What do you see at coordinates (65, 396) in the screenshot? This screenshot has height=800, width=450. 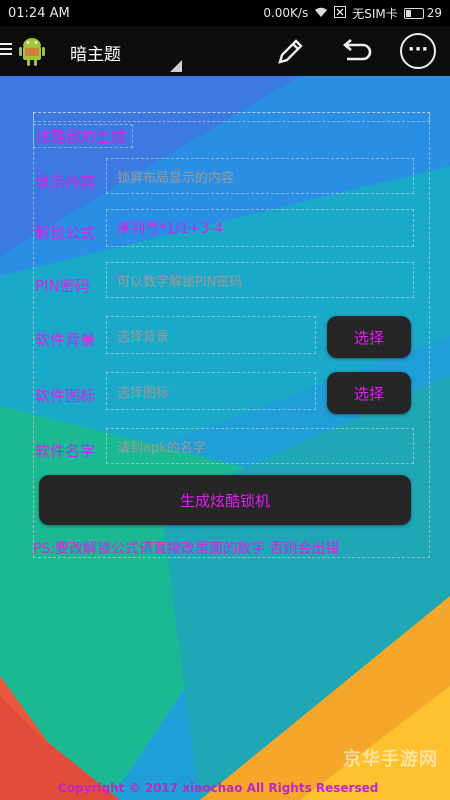 I see `label-icon: 软件图标` at bounding box center [65, 396].